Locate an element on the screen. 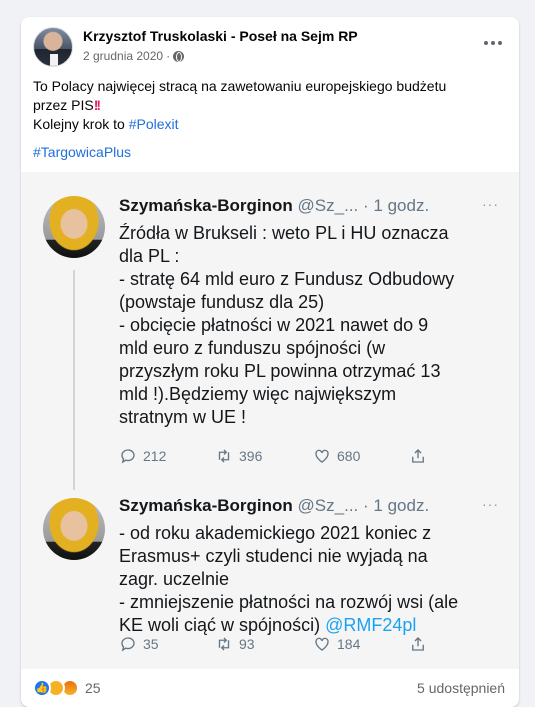 The height and width of the screenshot is (707, 535). tweet-line: stratnym w UE ! is located at coordinates (183, 417).